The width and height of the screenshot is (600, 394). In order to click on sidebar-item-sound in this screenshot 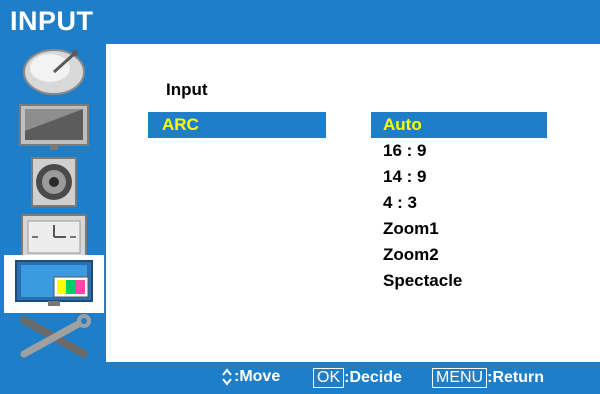, I will do `click(54, 182)`.